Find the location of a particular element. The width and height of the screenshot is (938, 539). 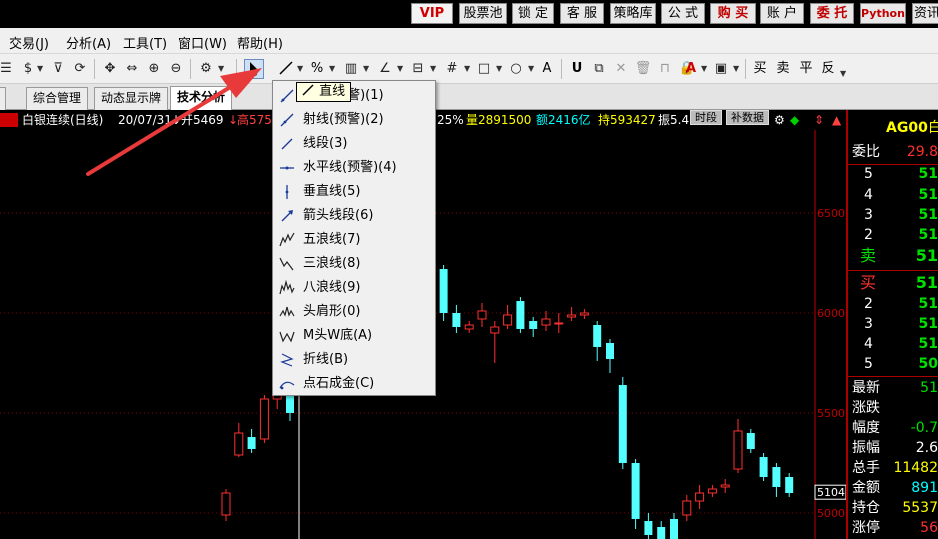

dropdown-item: 射线(预警)(2) is located at coordinates (354, 120).